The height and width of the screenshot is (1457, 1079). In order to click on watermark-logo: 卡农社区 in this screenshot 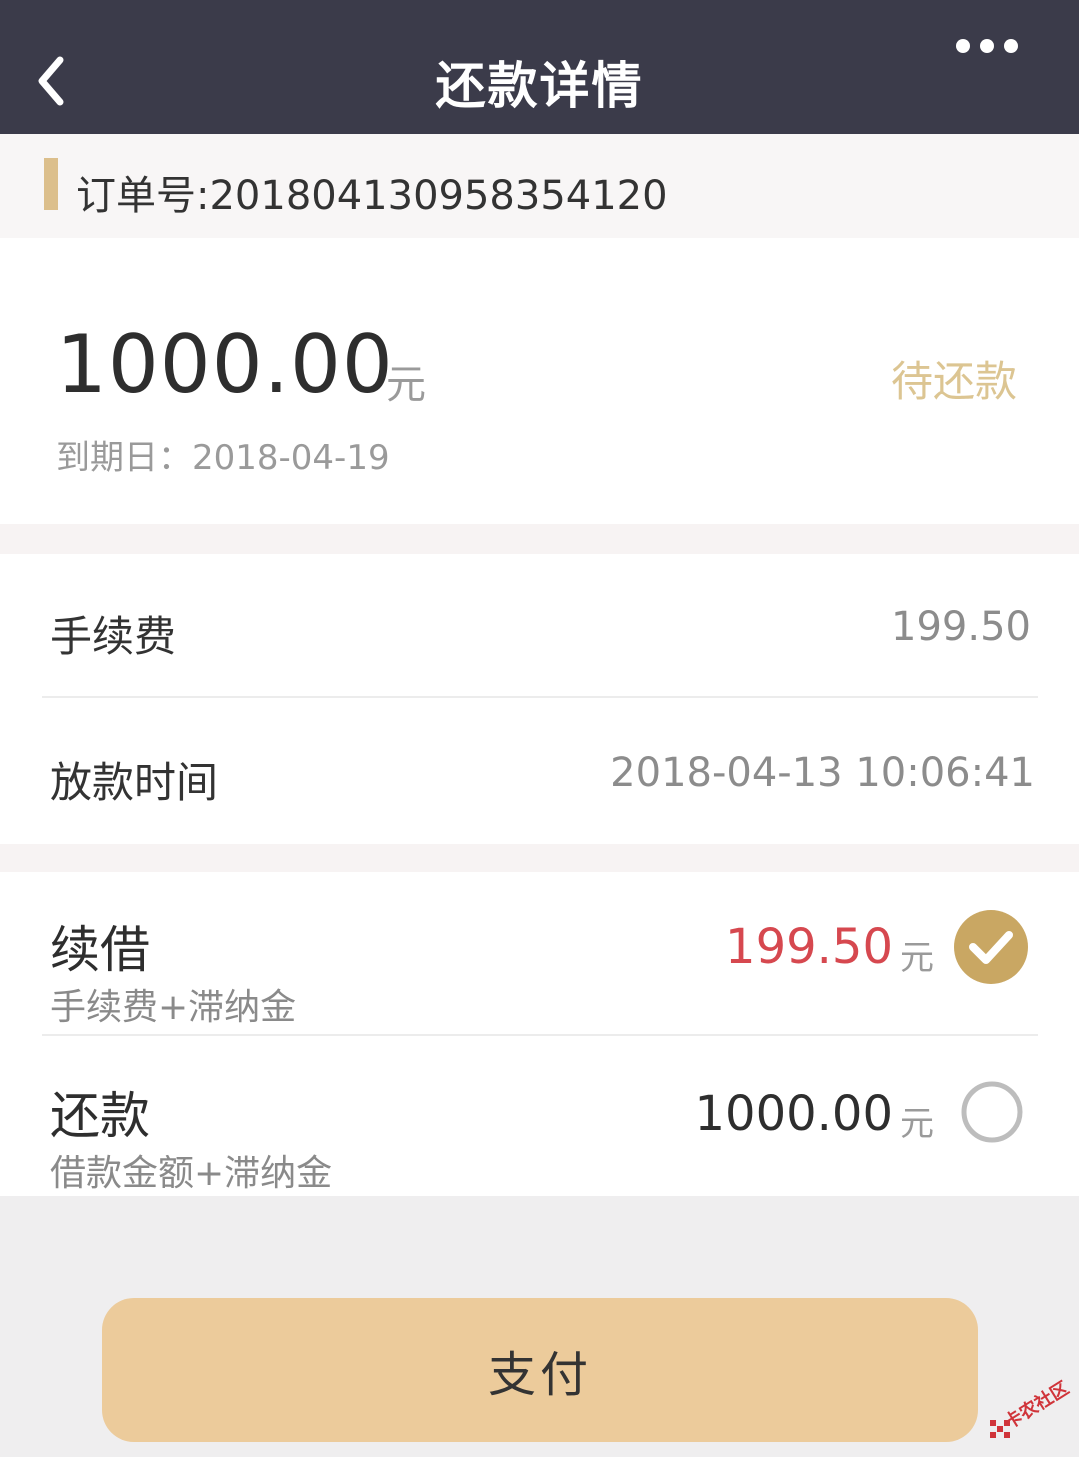, I will do `click(1031, 1407)`.